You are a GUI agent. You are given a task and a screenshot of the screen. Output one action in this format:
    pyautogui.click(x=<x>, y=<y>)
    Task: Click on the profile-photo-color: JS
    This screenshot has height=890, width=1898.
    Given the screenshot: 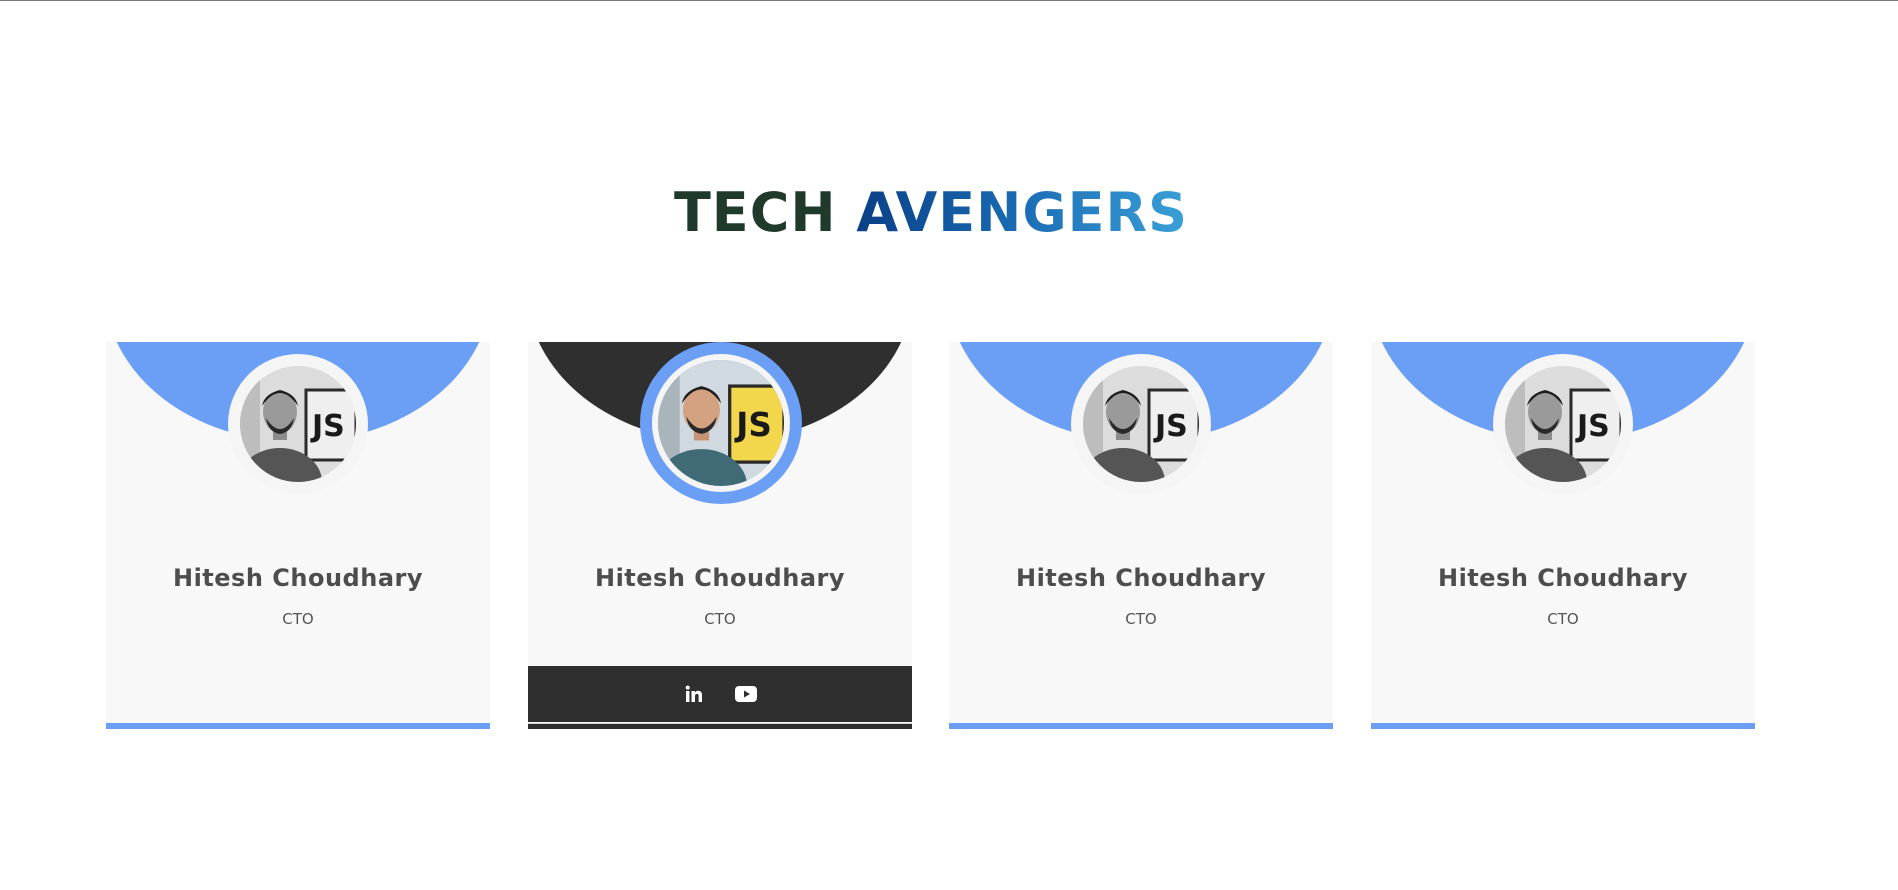 What is the action you would take?
    pyautogui.click(x=721, y=423)
    